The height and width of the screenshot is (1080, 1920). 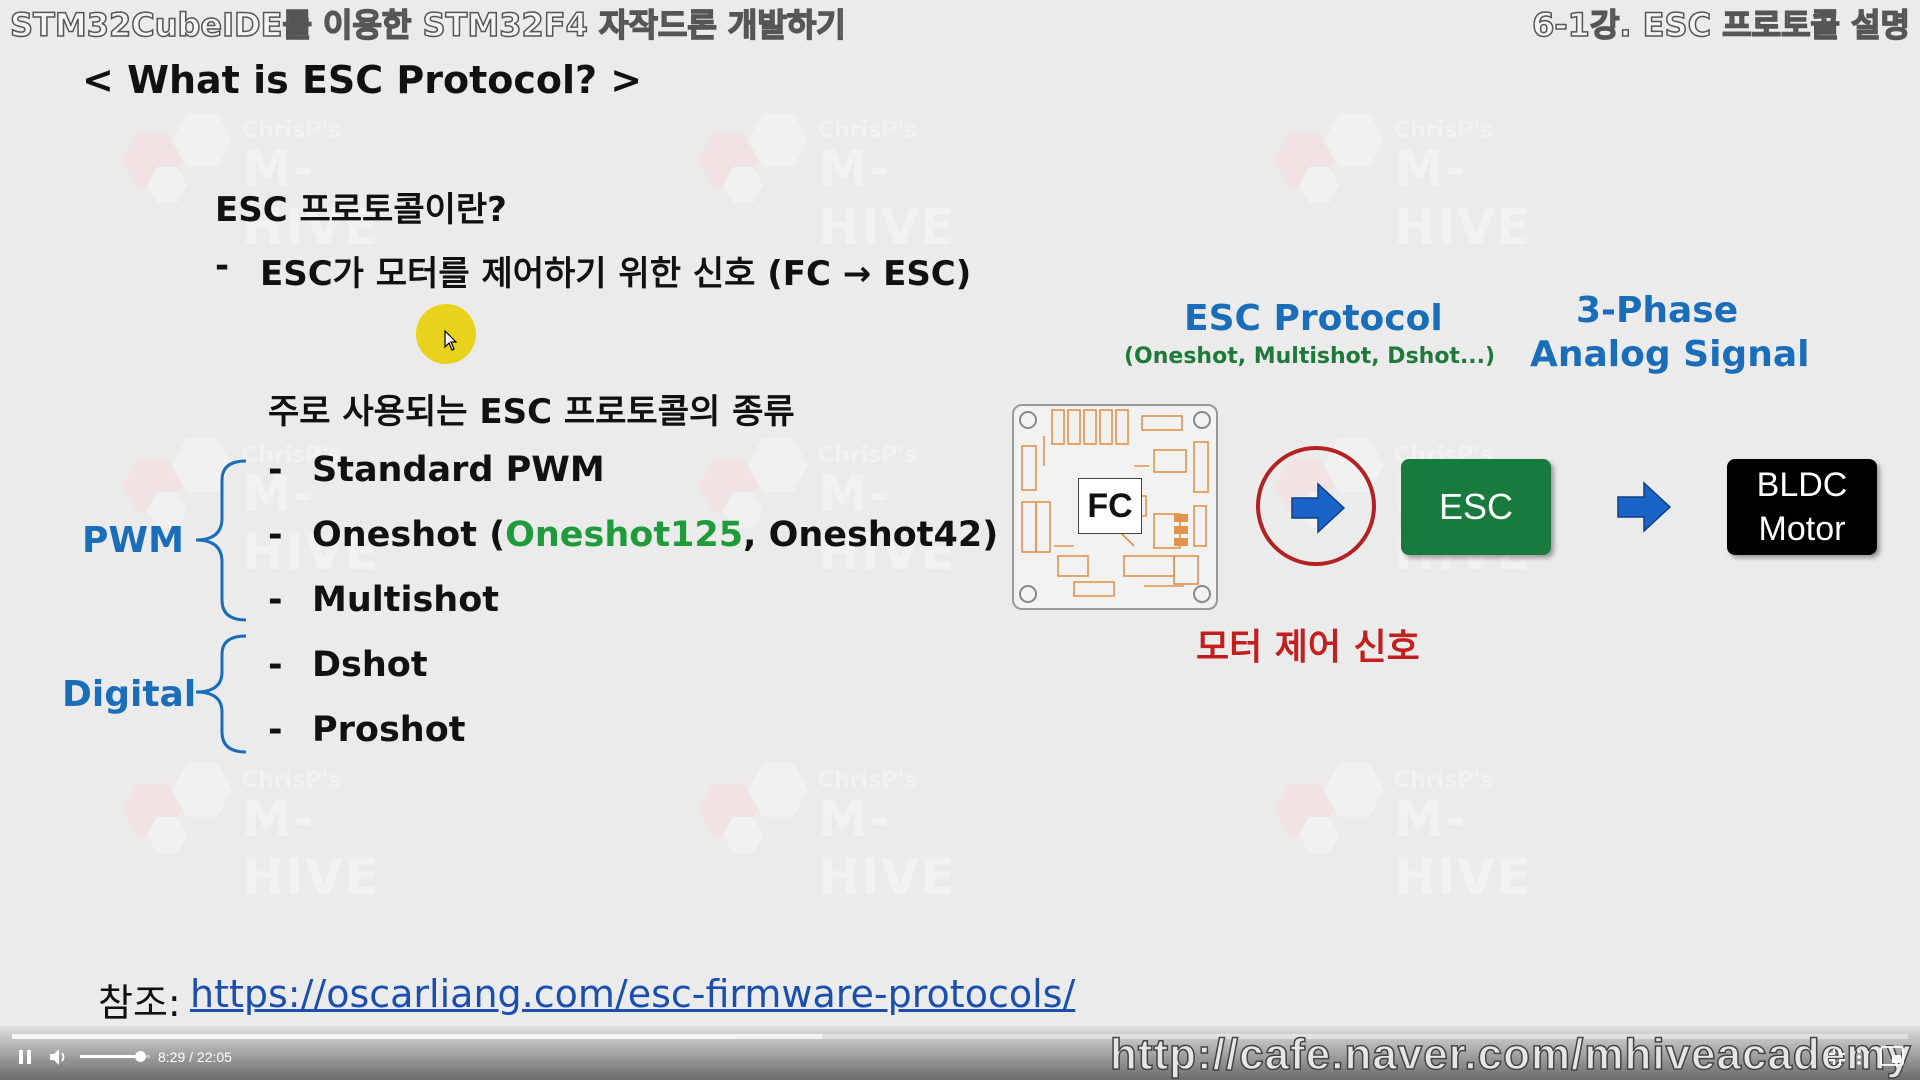 What do you see at coordinates (405, 600) in the screenshot?
I see `list-item-multishot: Multishot` at bounding box center [405, 600].